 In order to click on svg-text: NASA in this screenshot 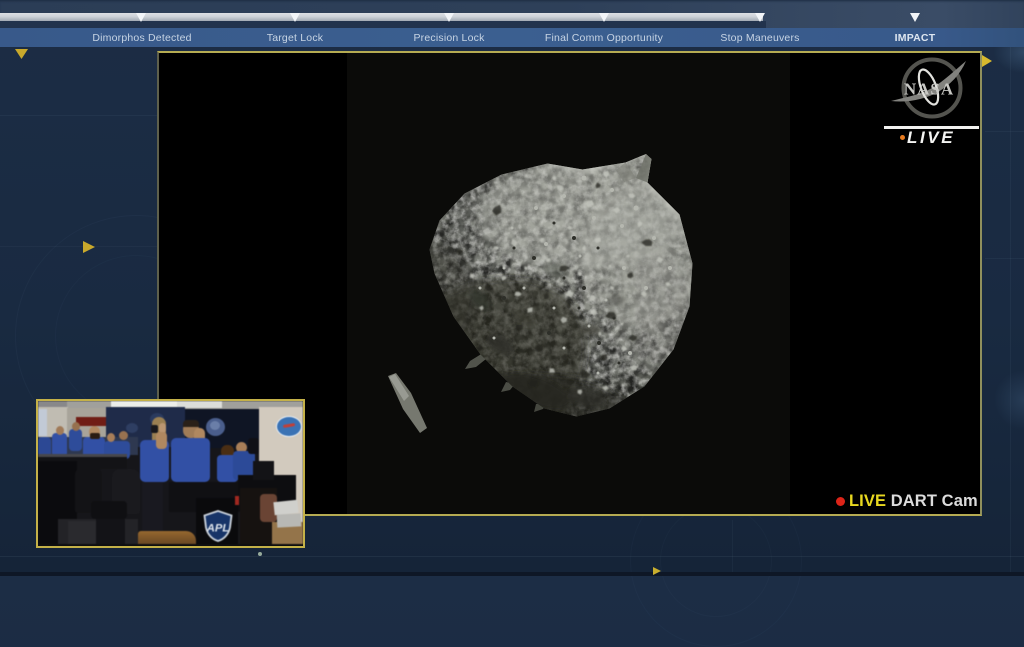, I will do `click(929, 89)`.